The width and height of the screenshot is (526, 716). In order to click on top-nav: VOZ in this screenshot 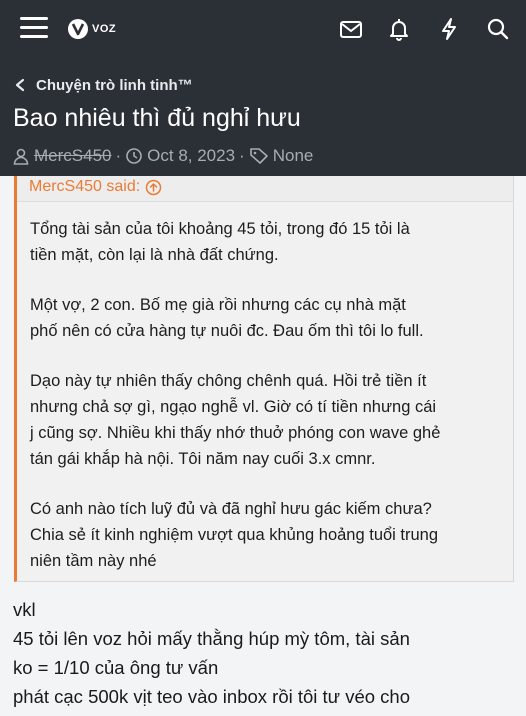, I will do `click(263, 29)`.